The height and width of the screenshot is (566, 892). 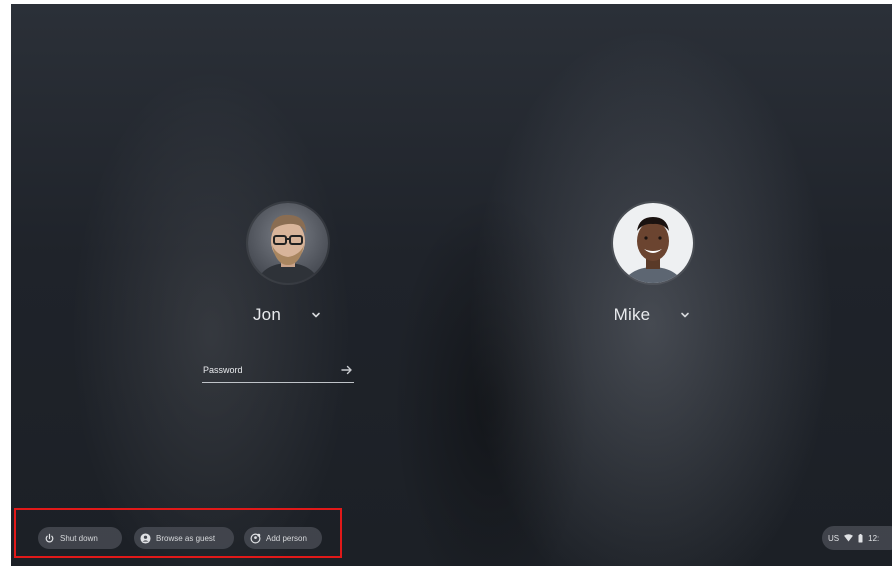 I want to click on avatar-jon, so click(x=288, y=243).